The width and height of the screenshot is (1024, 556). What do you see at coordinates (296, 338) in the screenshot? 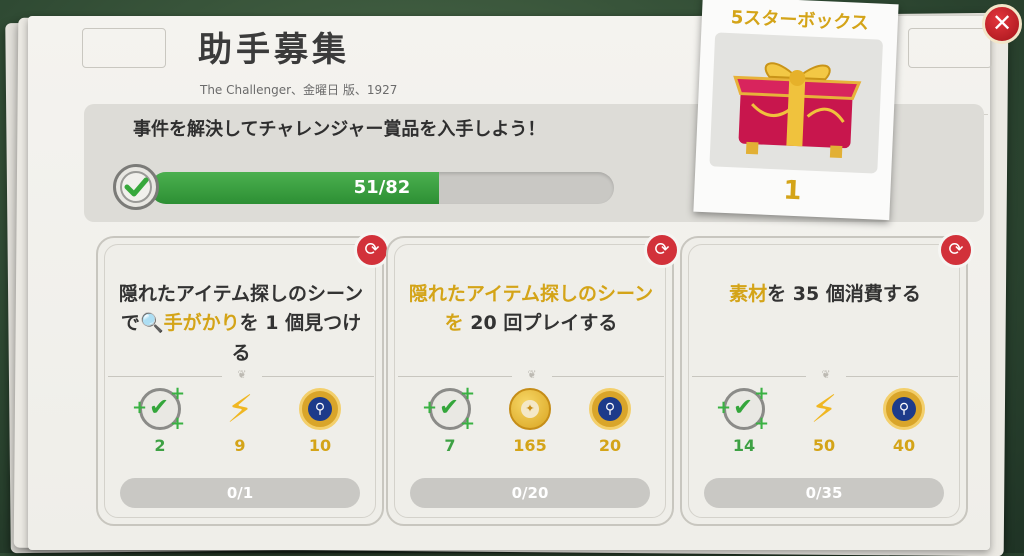
I see `task-text-part: を 1 個見つける` at bounding box center [296, 338].